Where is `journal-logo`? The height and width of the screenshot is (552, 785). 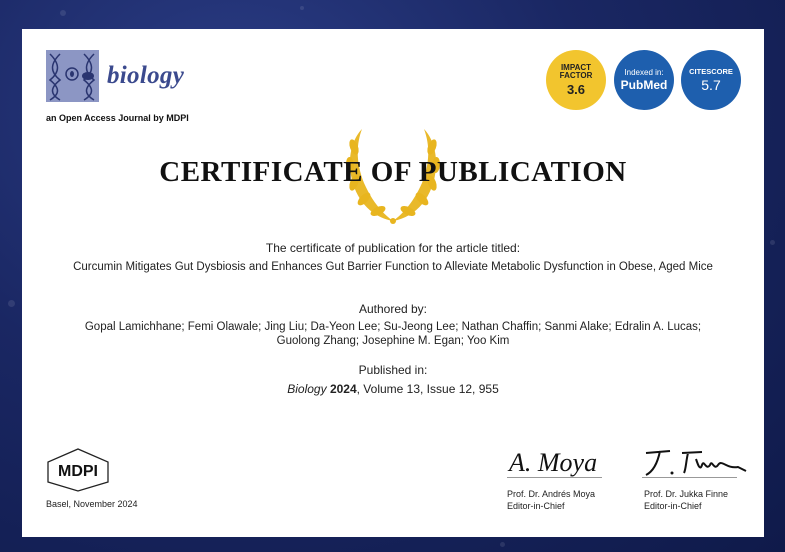
journal-logo is located at coordinates (72, 76).